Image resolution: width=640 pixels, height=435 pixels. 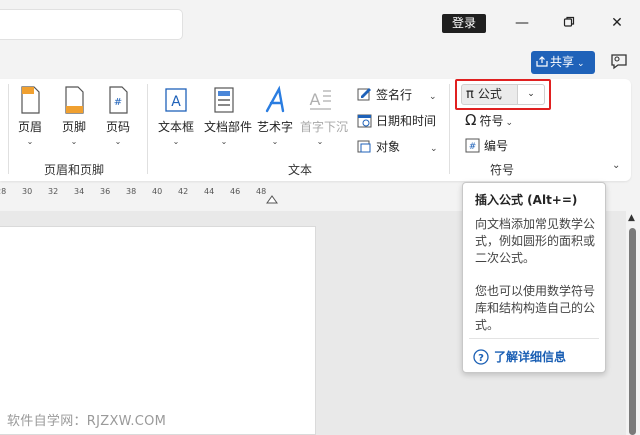 What do you see at coordinates (534, 338) in the screenshot?
I see `tooltip-divider` at bounding box center [534, 338].